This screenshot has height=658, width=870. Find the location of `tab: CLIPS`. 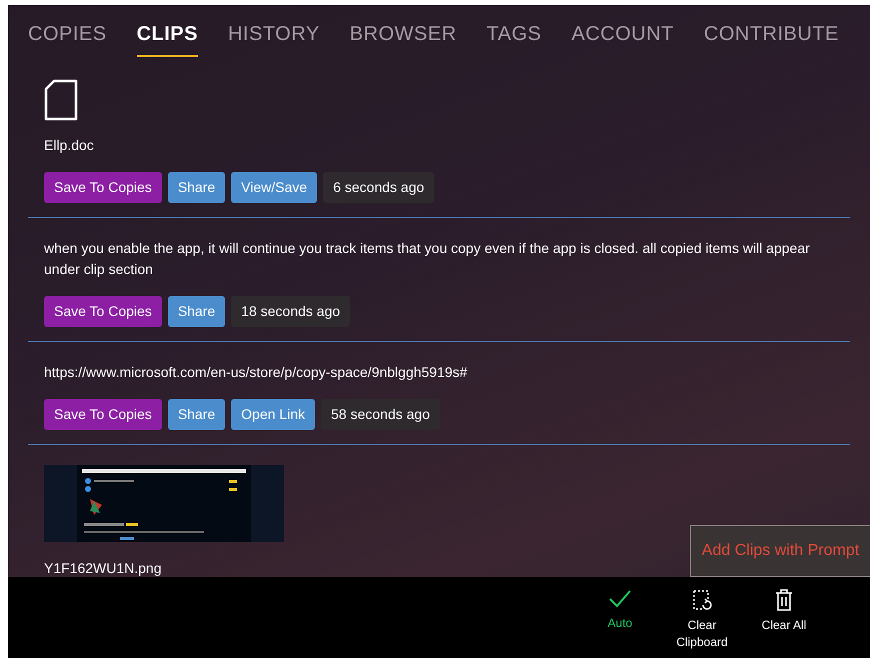

tab: CLIPS is located at coordinates (167, 38).